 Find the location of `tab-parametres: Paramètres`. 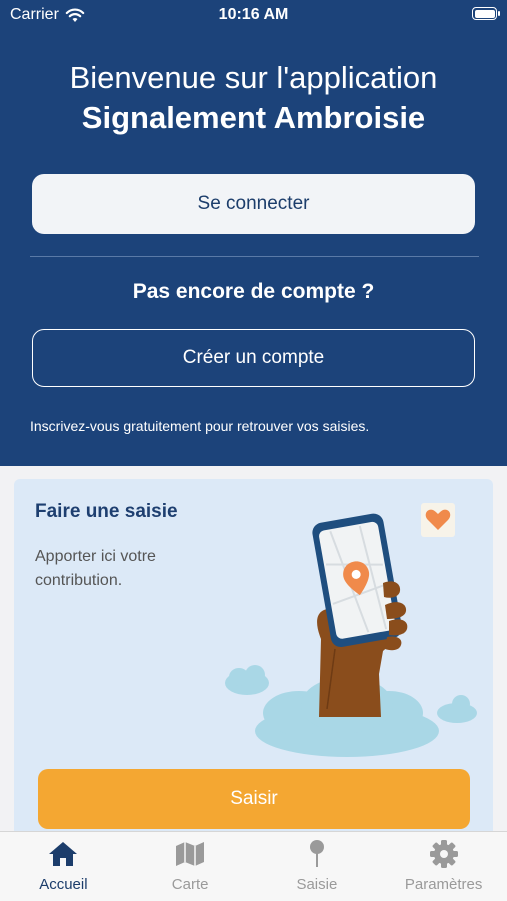

tab-parametres: Paramètres is located at coordinates (443, 866).